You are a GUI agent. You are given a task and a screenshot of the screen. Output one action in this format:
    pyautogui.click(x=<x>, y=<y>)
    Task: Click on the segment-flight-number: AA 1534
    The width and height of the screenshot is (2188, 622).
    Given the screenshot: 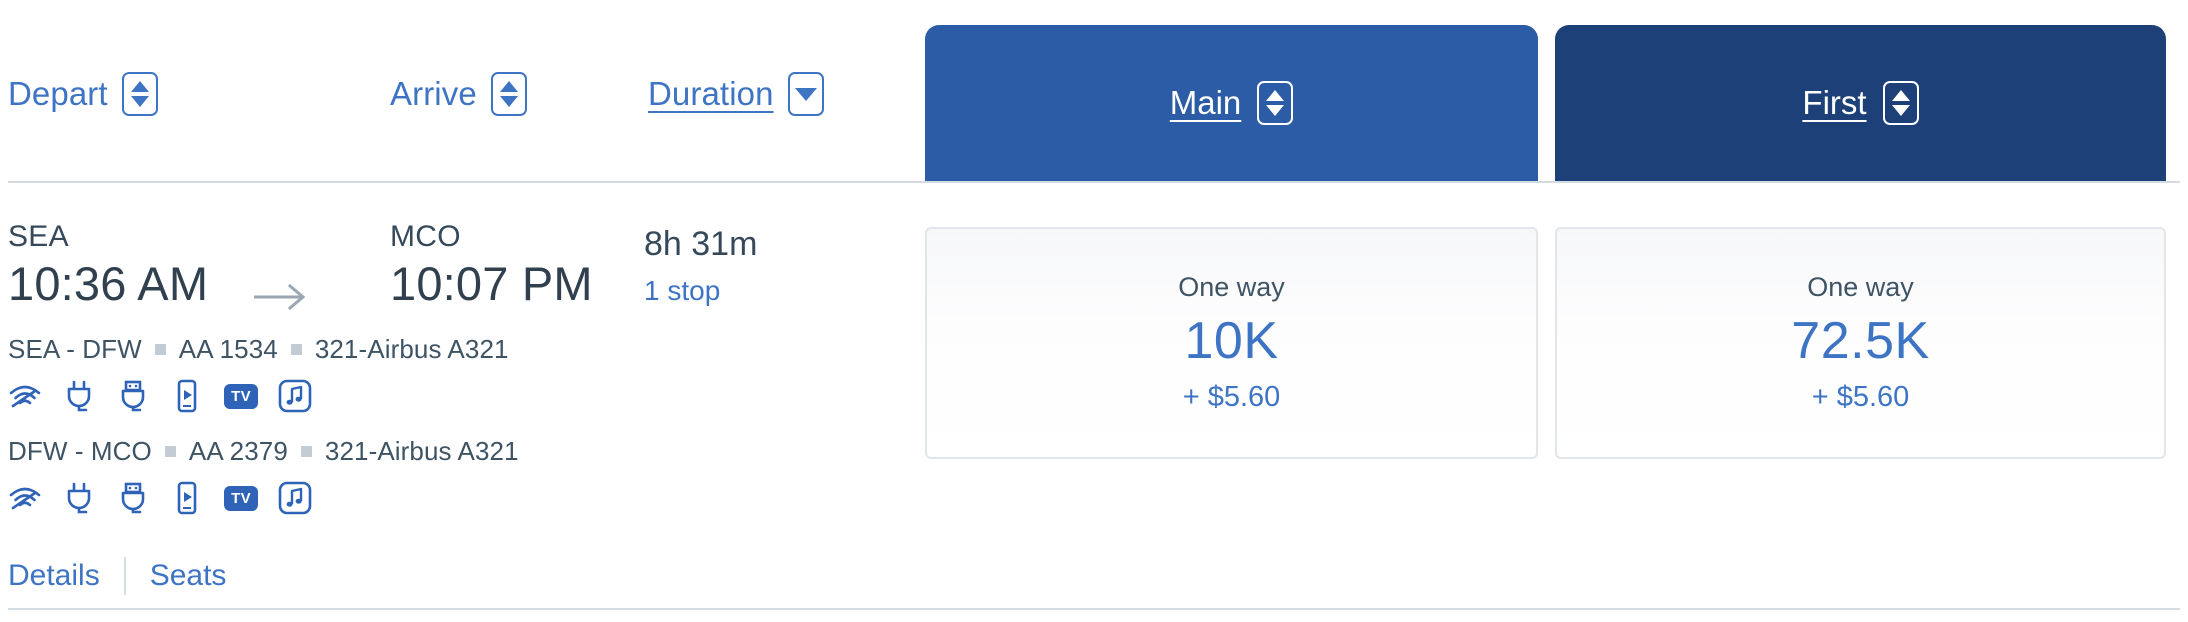 What is the action you would take?
    pyautogui.click(x=228, y=349)
    